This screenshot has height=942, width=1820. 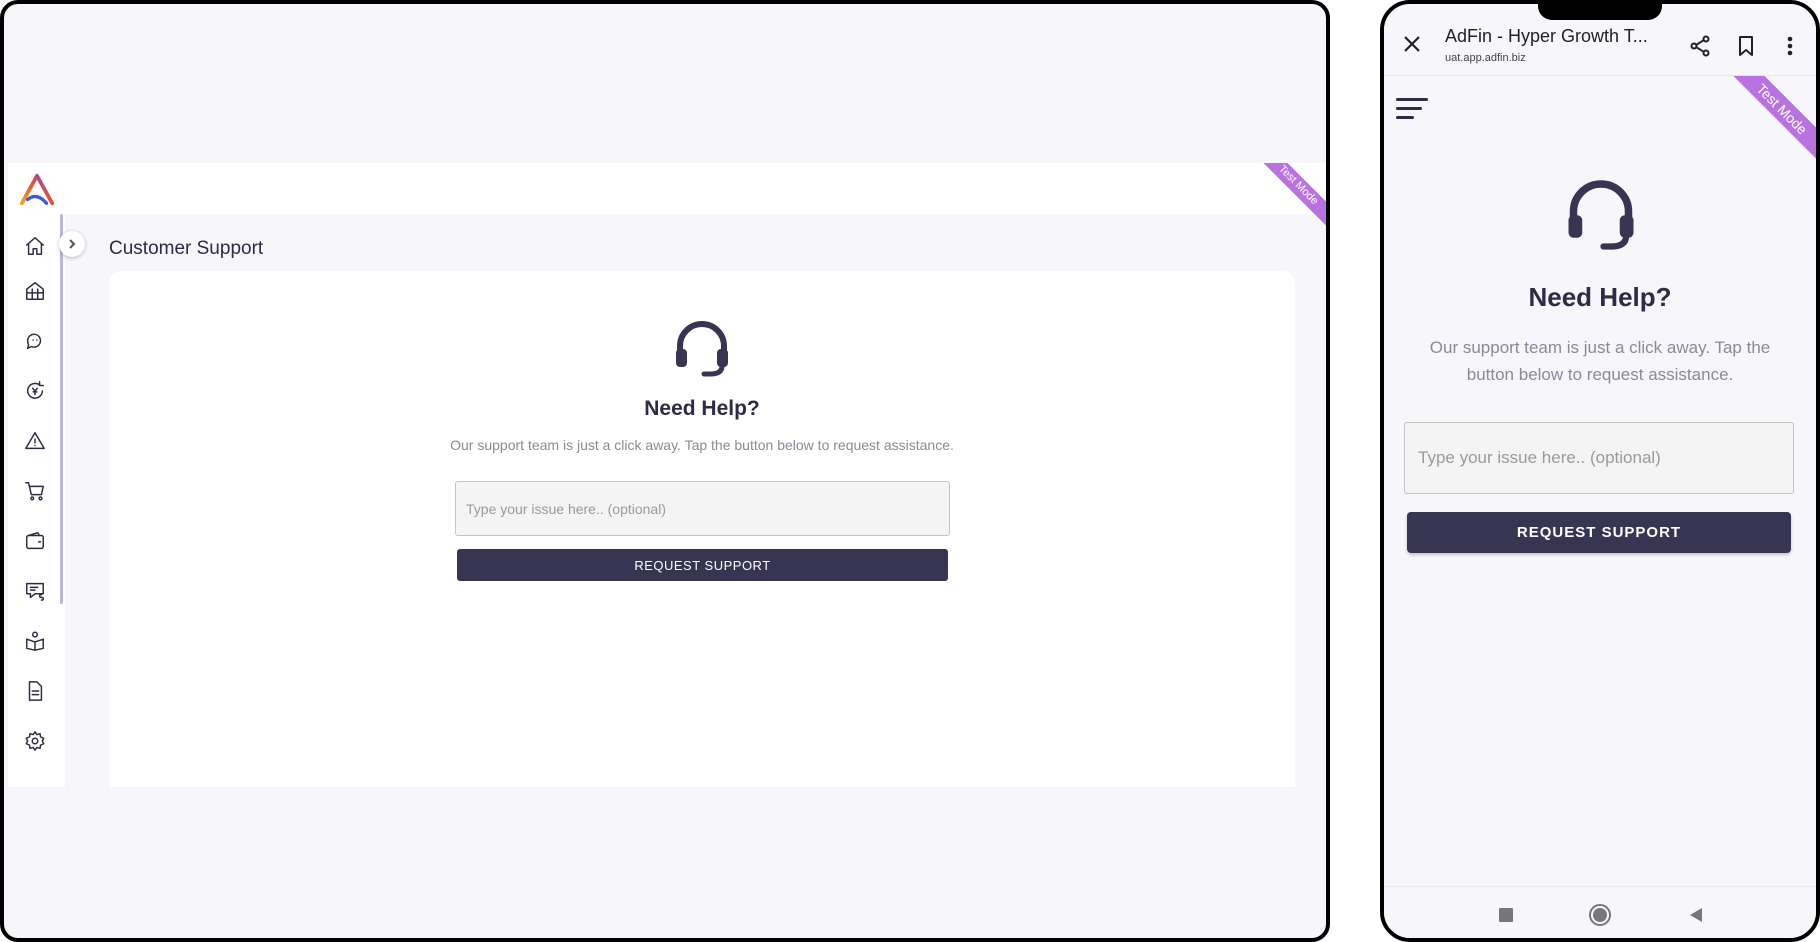 What do you see at coordinates (1485, 58) in the screenshot?
I see `browser-url: uat.app.adfin.biz` at bounding box center [1485, 58].